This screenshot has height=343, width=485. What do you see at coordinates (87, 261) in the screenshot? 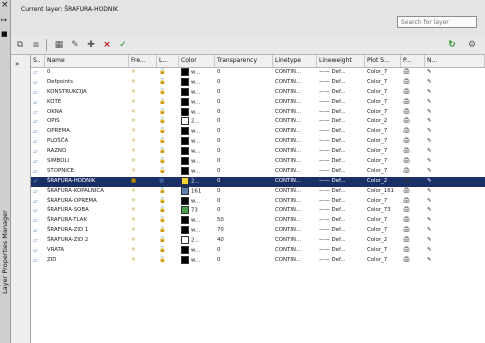
I see `layer-name: ZID` at bounding box center [87, 261].